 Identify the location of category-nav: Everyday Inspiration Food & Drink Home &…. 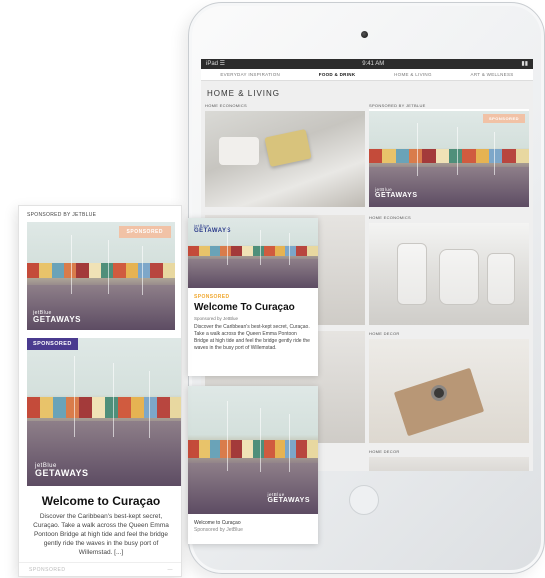
(367, 75).